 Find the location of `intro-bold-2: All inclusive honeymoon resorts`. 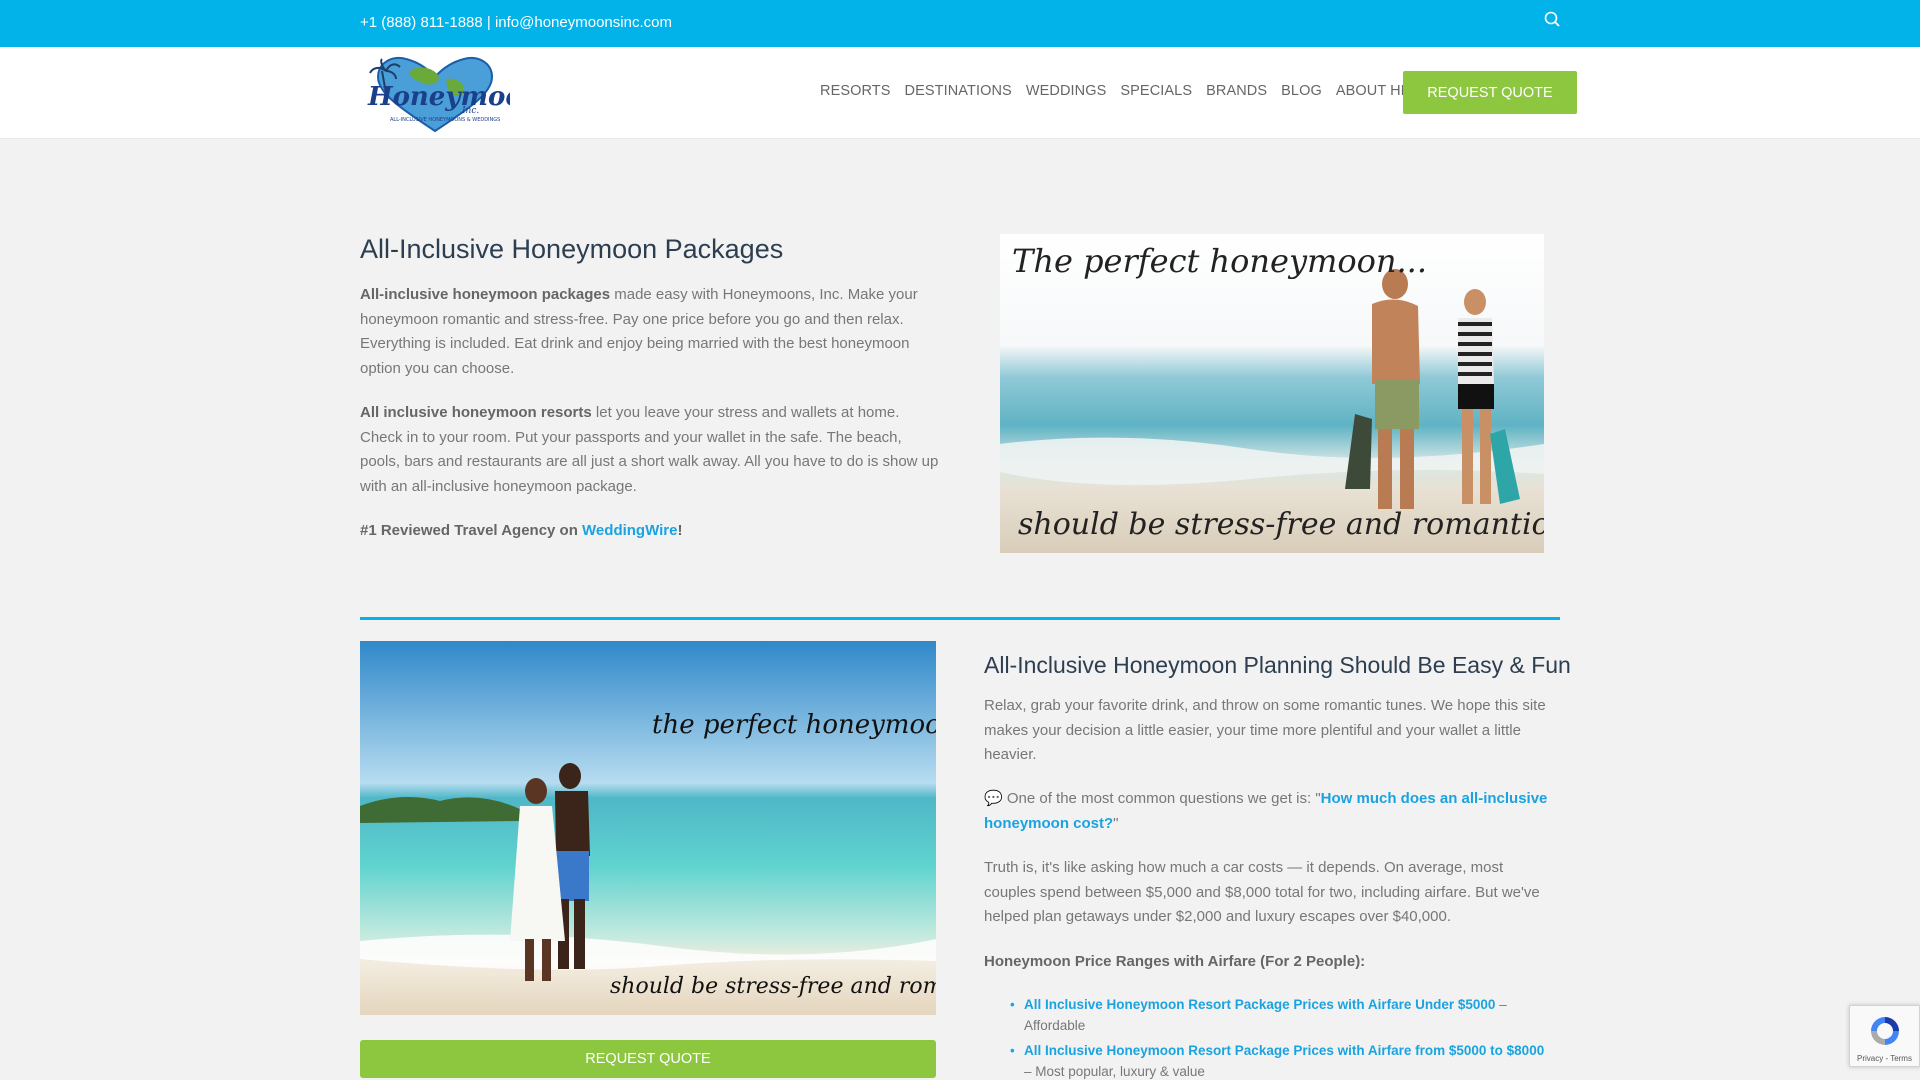

intro-bold-2: All inclusive honeymoon resorts is located at coordinates (476, 412).